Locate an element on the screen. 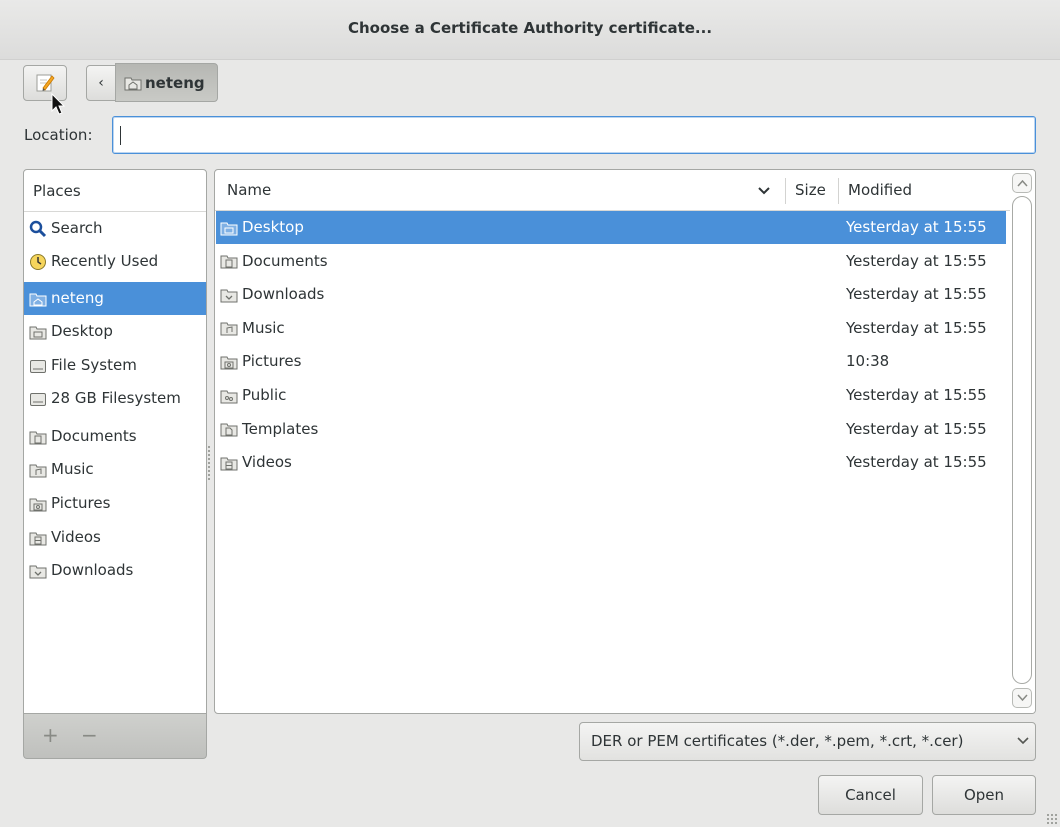 Image resolution: width=1060 pixels, height=827 pixels. places-item-label: Pictures is located at coordinates (81, 503).